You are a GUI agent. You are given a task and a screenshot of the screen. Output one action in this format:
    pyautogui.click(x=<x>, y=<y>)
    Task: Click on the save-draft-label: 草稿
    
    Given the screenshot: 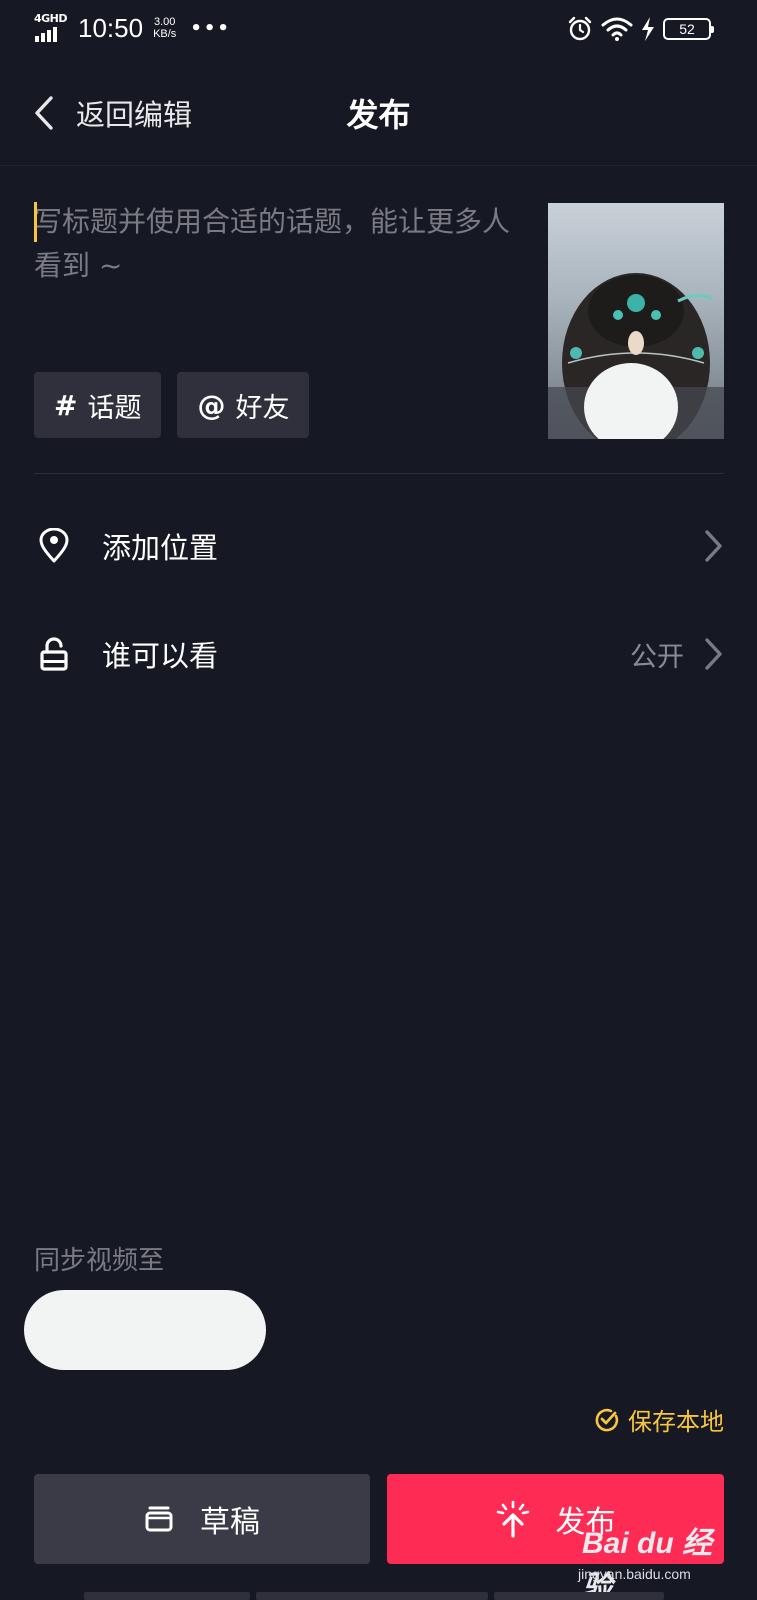 What is the action you would take?
    pyautogui.click(x=230, y=1522)
    